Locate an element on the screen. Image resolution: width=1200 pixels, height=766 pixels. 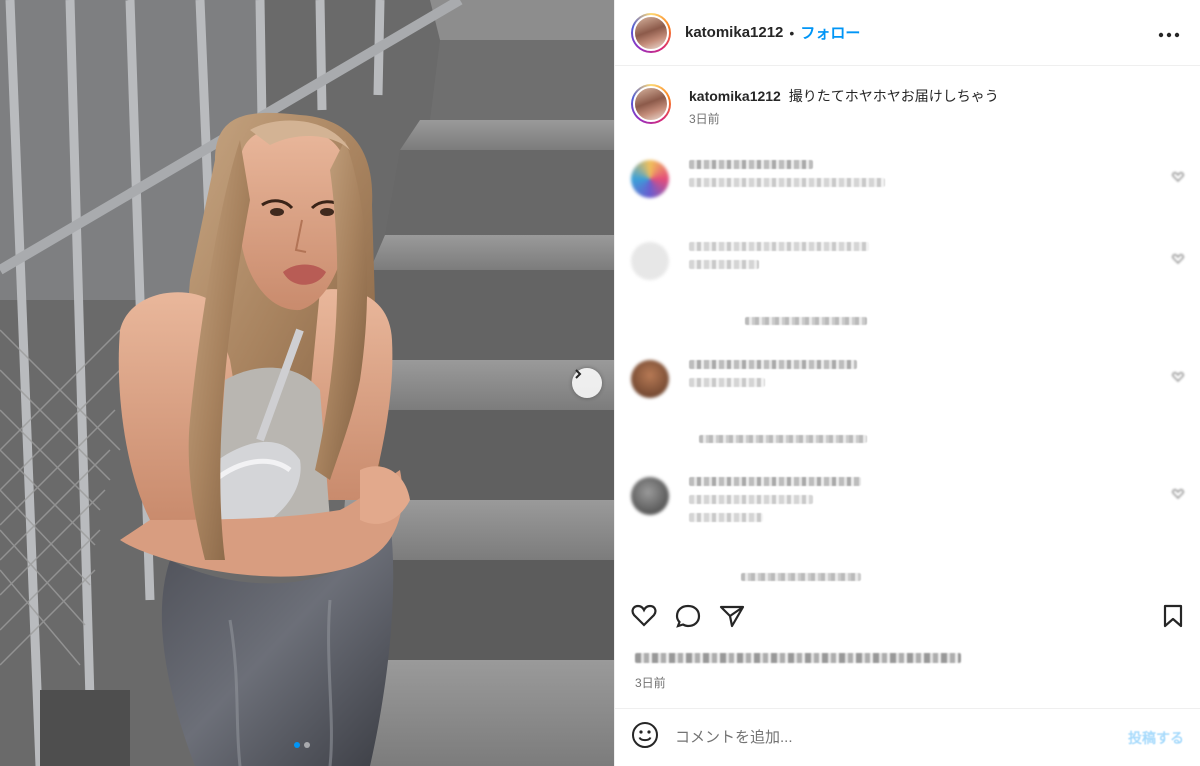
carousel-dot is located at coordinates (307, 745).